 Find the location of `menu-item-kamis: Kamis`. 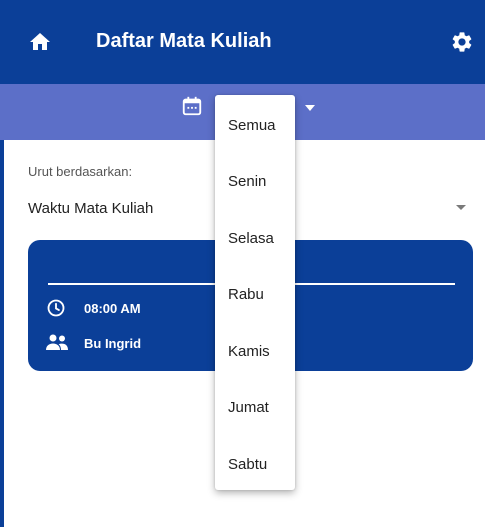

menu-item-kamis: Kamis is located at coordinates (255, 352).